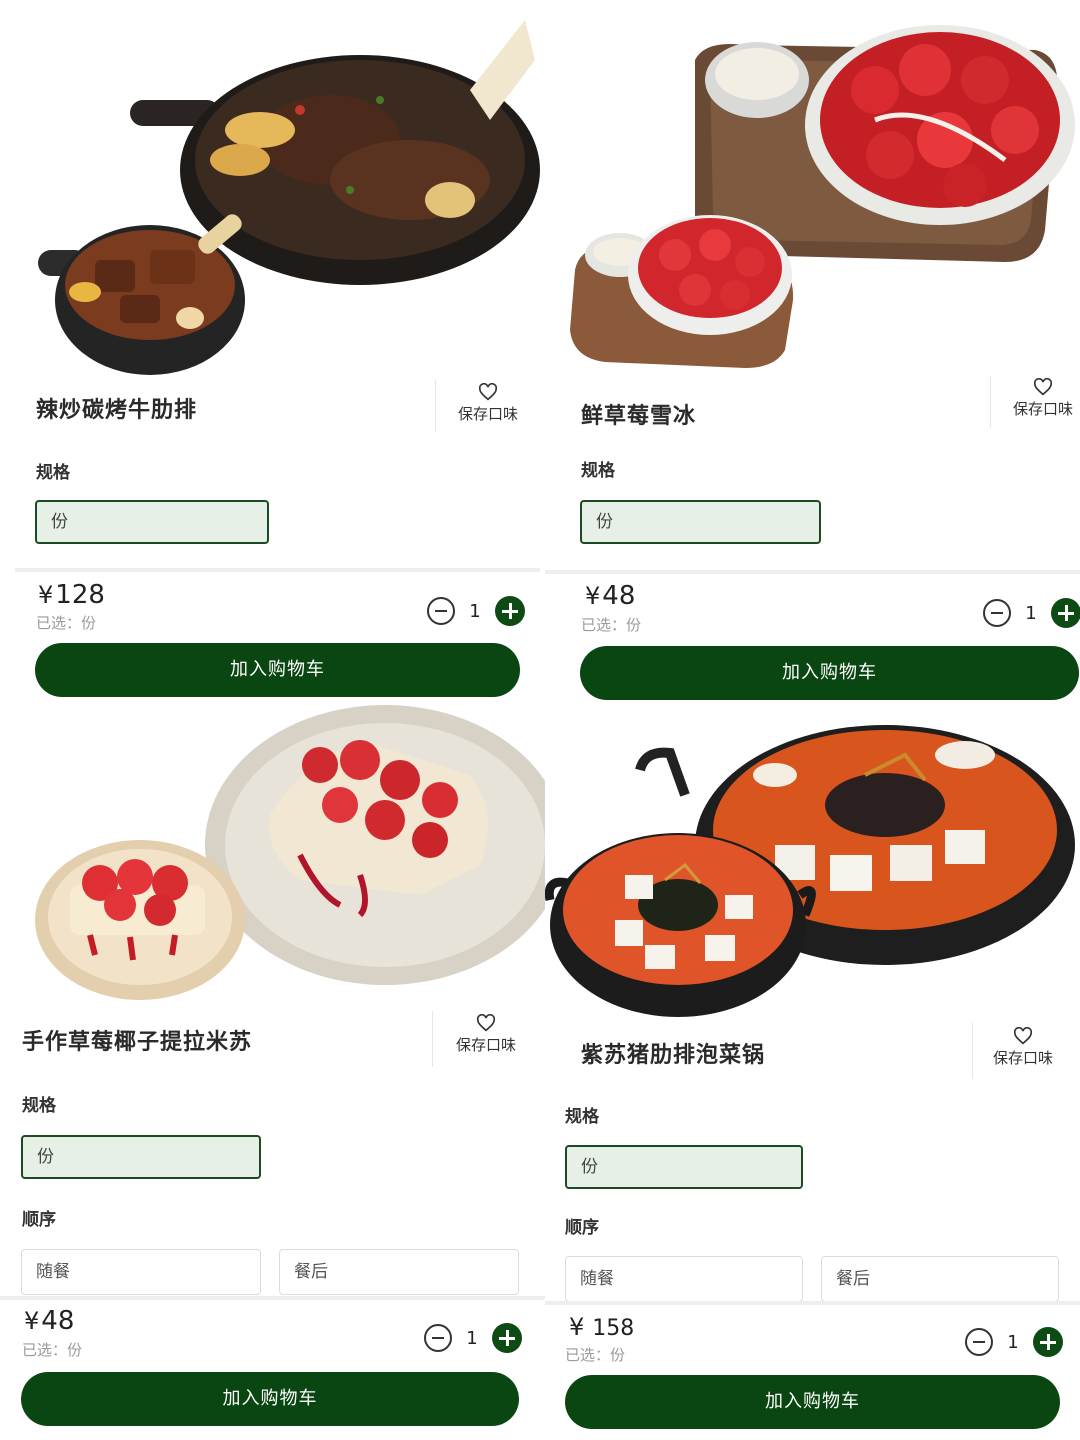  Describe the element at coordinates (812, 870) in the screenshot. I see `product-image-kimchi-hotpot` at that location.